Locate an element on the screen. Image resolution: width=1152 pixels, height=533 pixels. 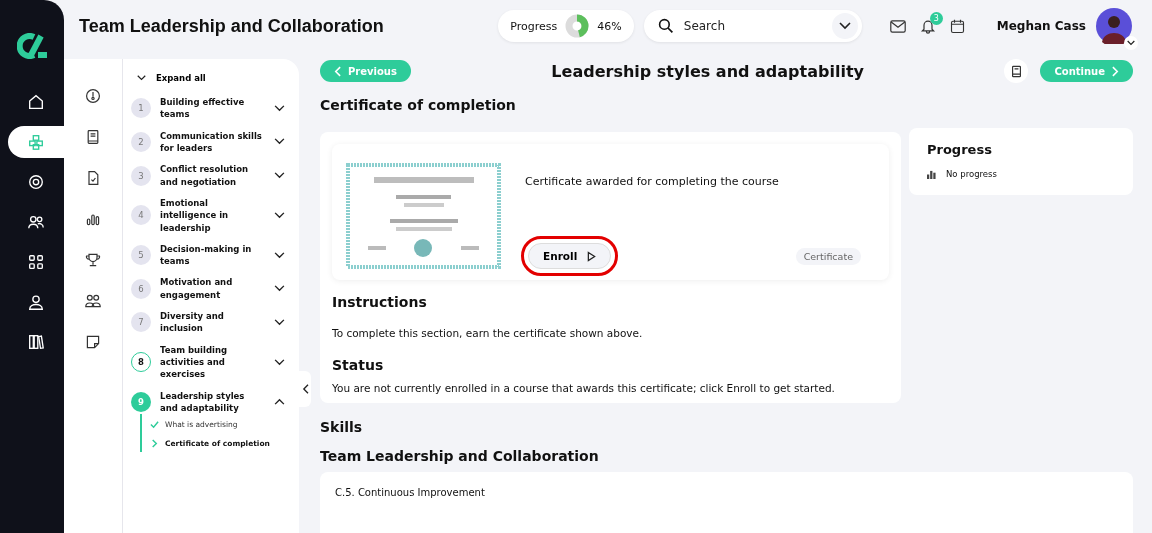
gauge-icon is located at coordinates (93, 96).